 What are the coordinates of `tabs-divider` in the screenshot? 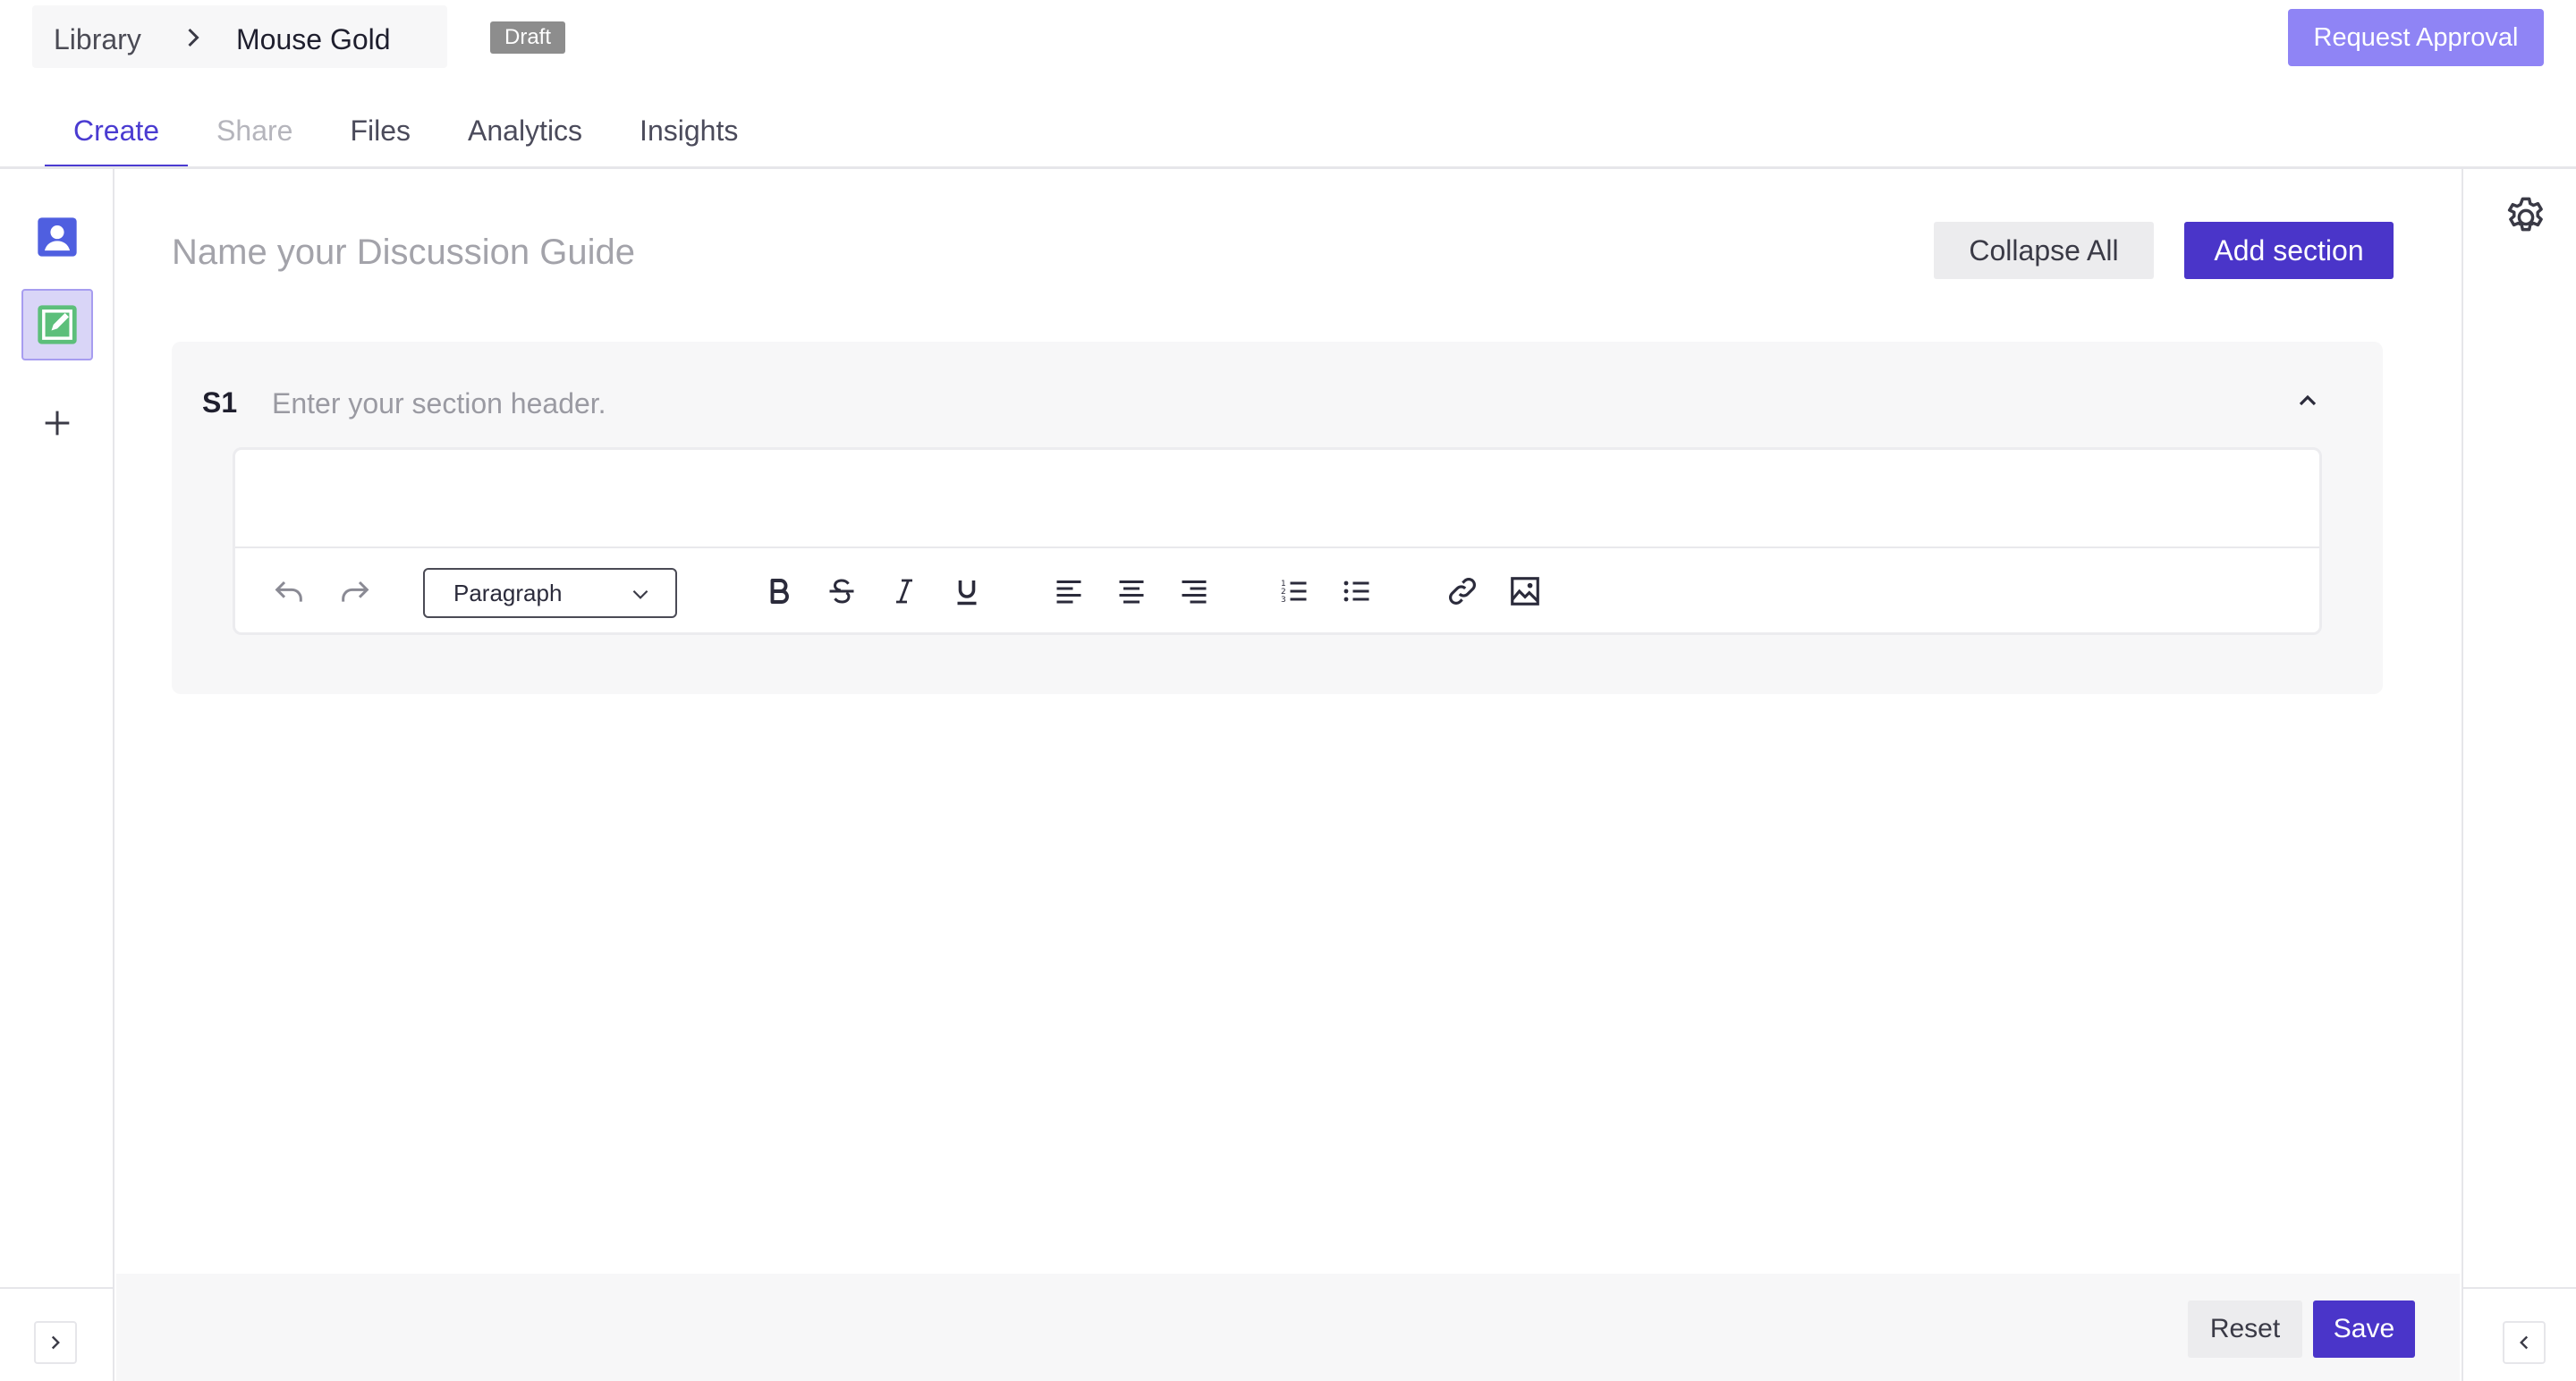 It's located at (1288, 167).